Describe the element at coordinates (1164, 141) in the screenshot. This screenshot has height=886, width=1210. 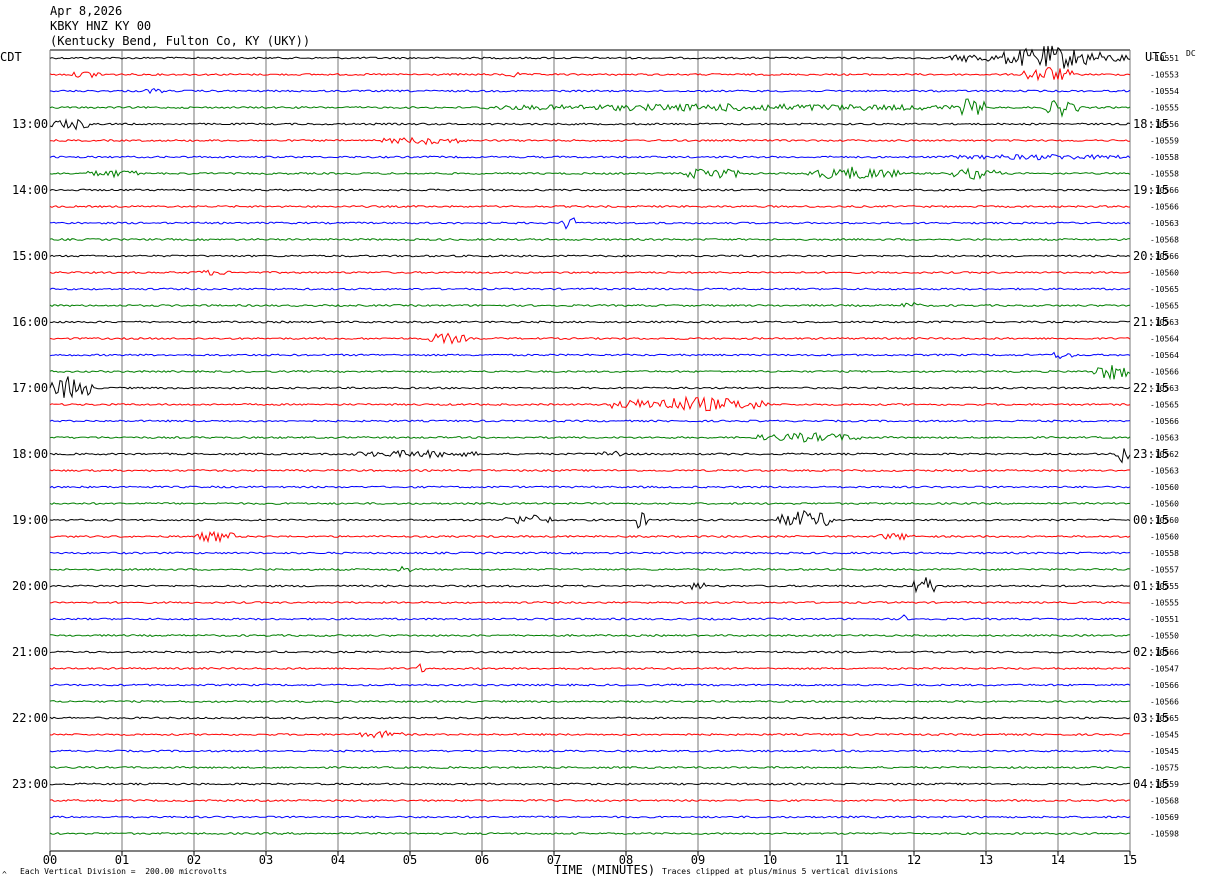
I see `dc-offset-label: -10559` at that location.